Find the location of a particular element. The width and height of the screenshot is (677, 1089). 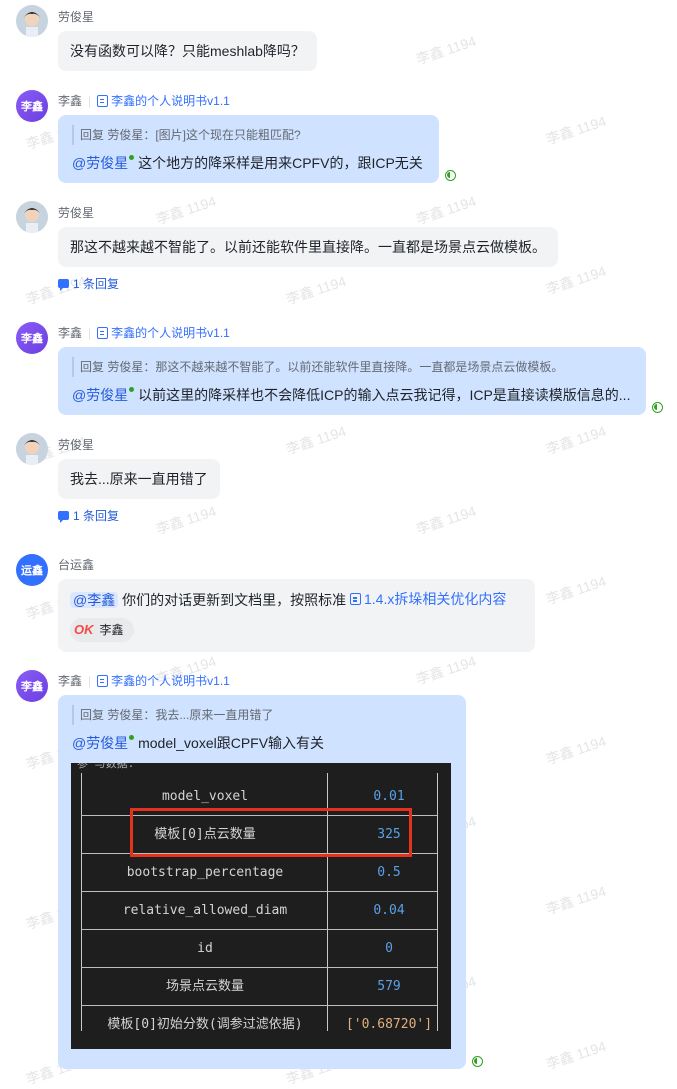

avatar: 运鑫 is located at coordinates (32, 570).